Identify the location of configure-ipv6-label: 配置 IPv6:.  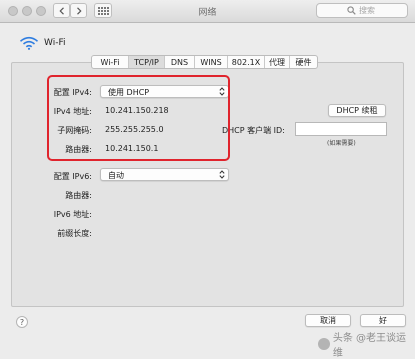
(72, 176).